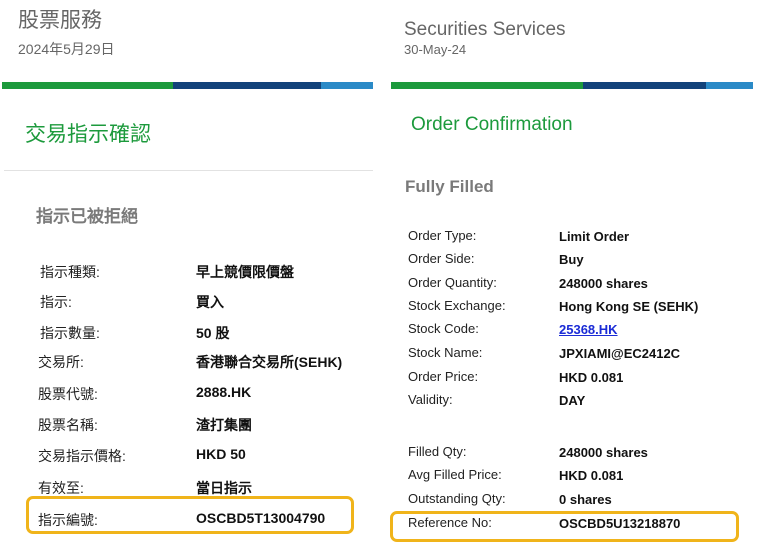  I want to click on validity-label: Validity:, so click(430, 399).